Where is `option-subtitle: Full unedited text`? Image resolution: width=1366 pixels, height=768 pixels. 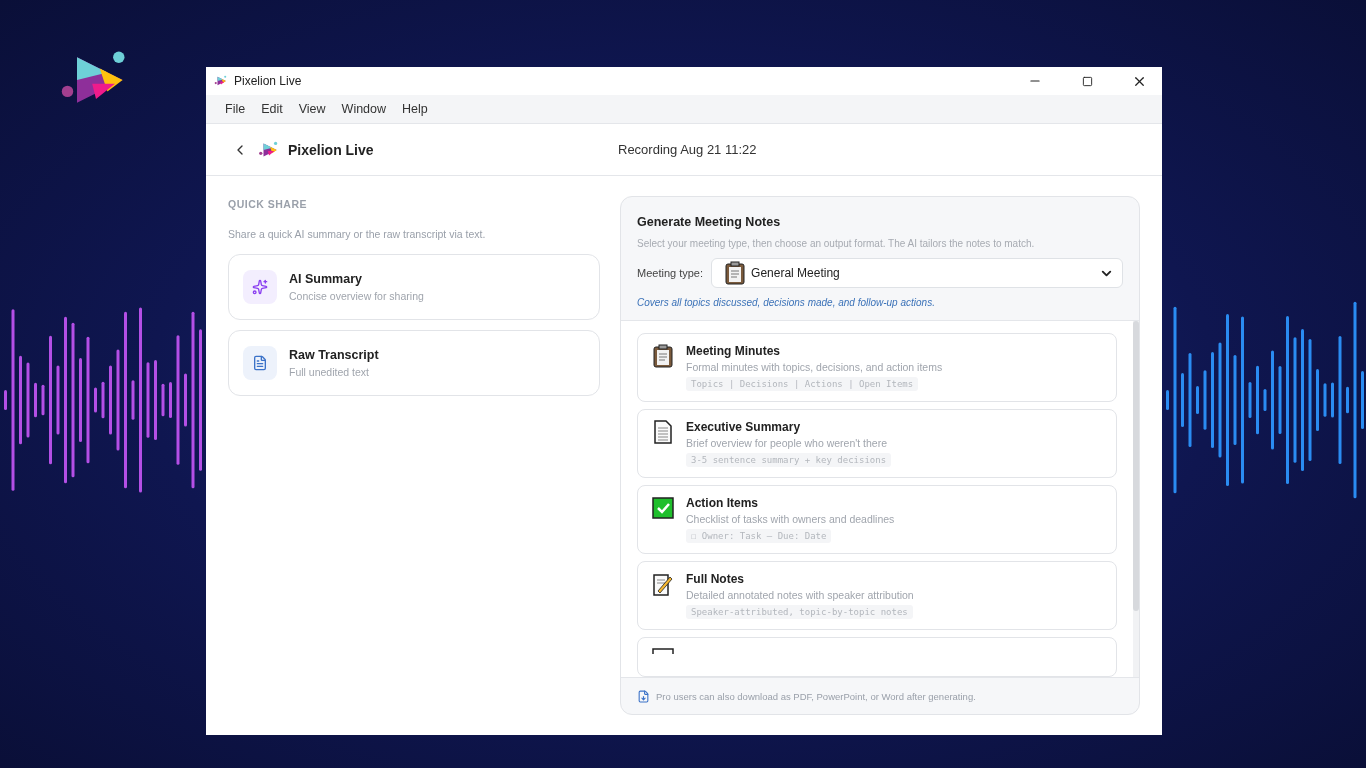 option-subtitle: Full unedited text is located at coordinates (329, 372).